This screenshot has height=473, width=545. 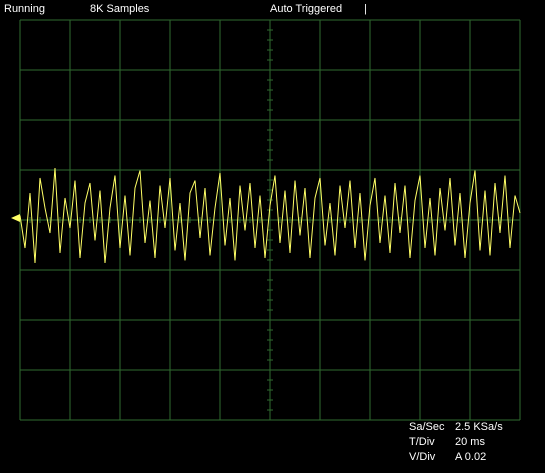 I want to click on sample-rate-label: Sa/Sec, so click(x=427, y=427).